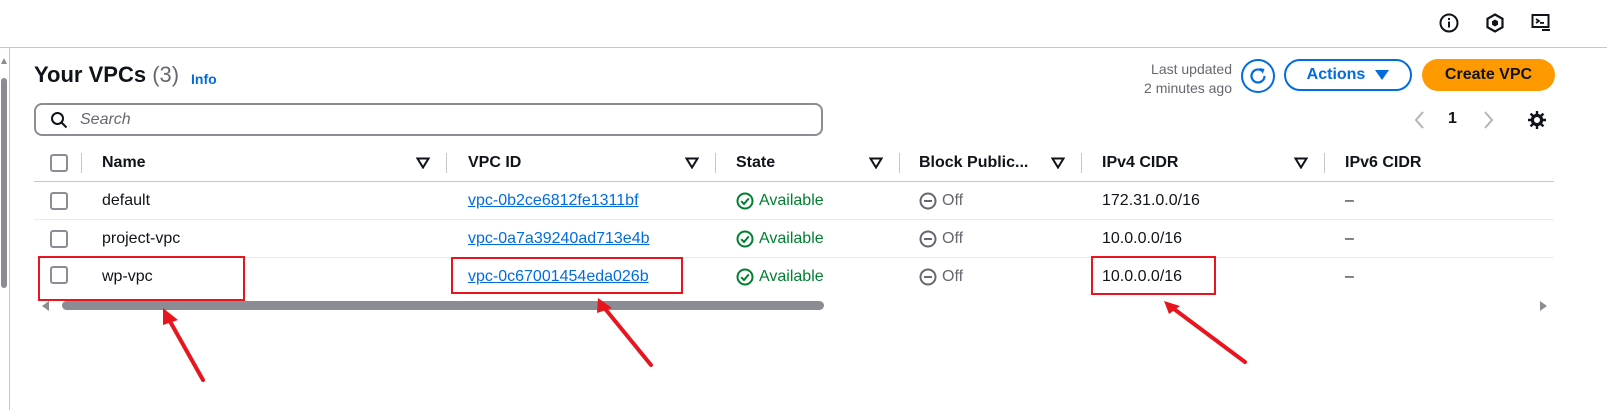 This screenshot has width=1607, height=410. What do you see at coordinates (1541, 23) in the screenshot?
I see `cloudshell-icon` at bounding box center [1541, 23].